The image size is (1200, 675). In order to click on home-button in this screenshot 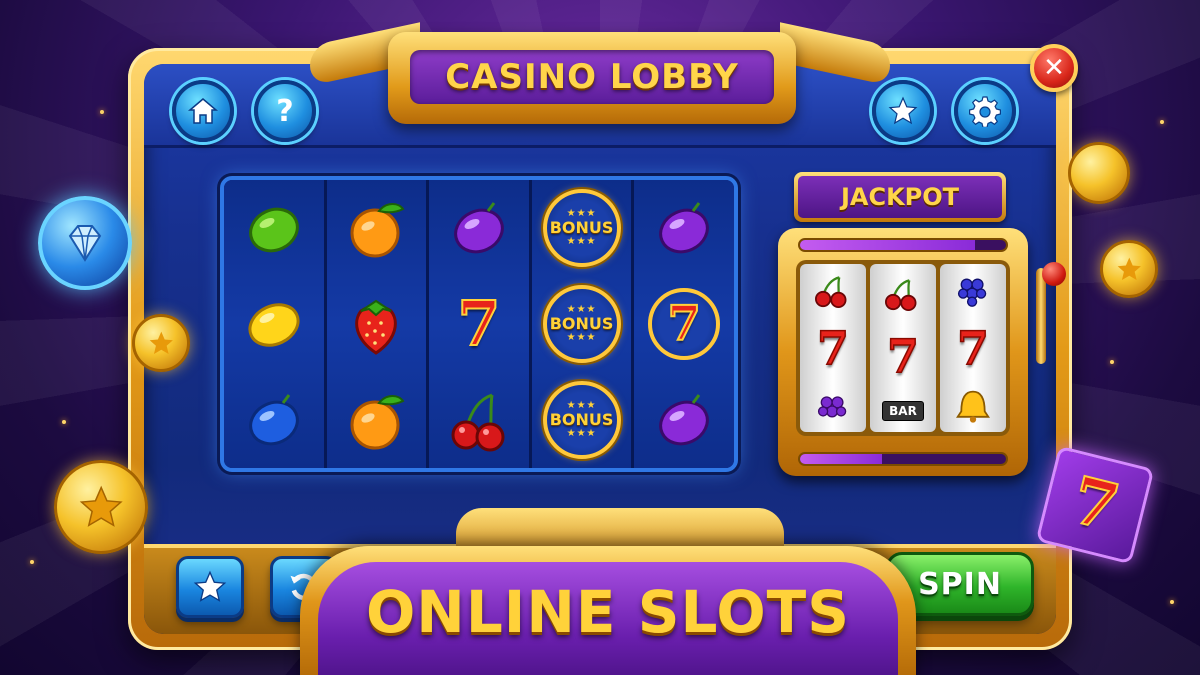, I will do `click(203, 111)`.